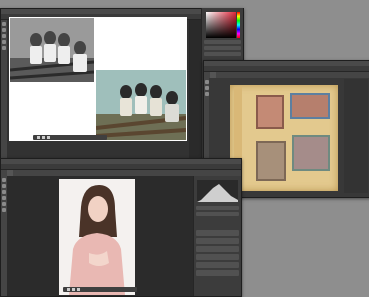 The image size is (369, 297). I want to click on bw-photo, so click(52, 50).